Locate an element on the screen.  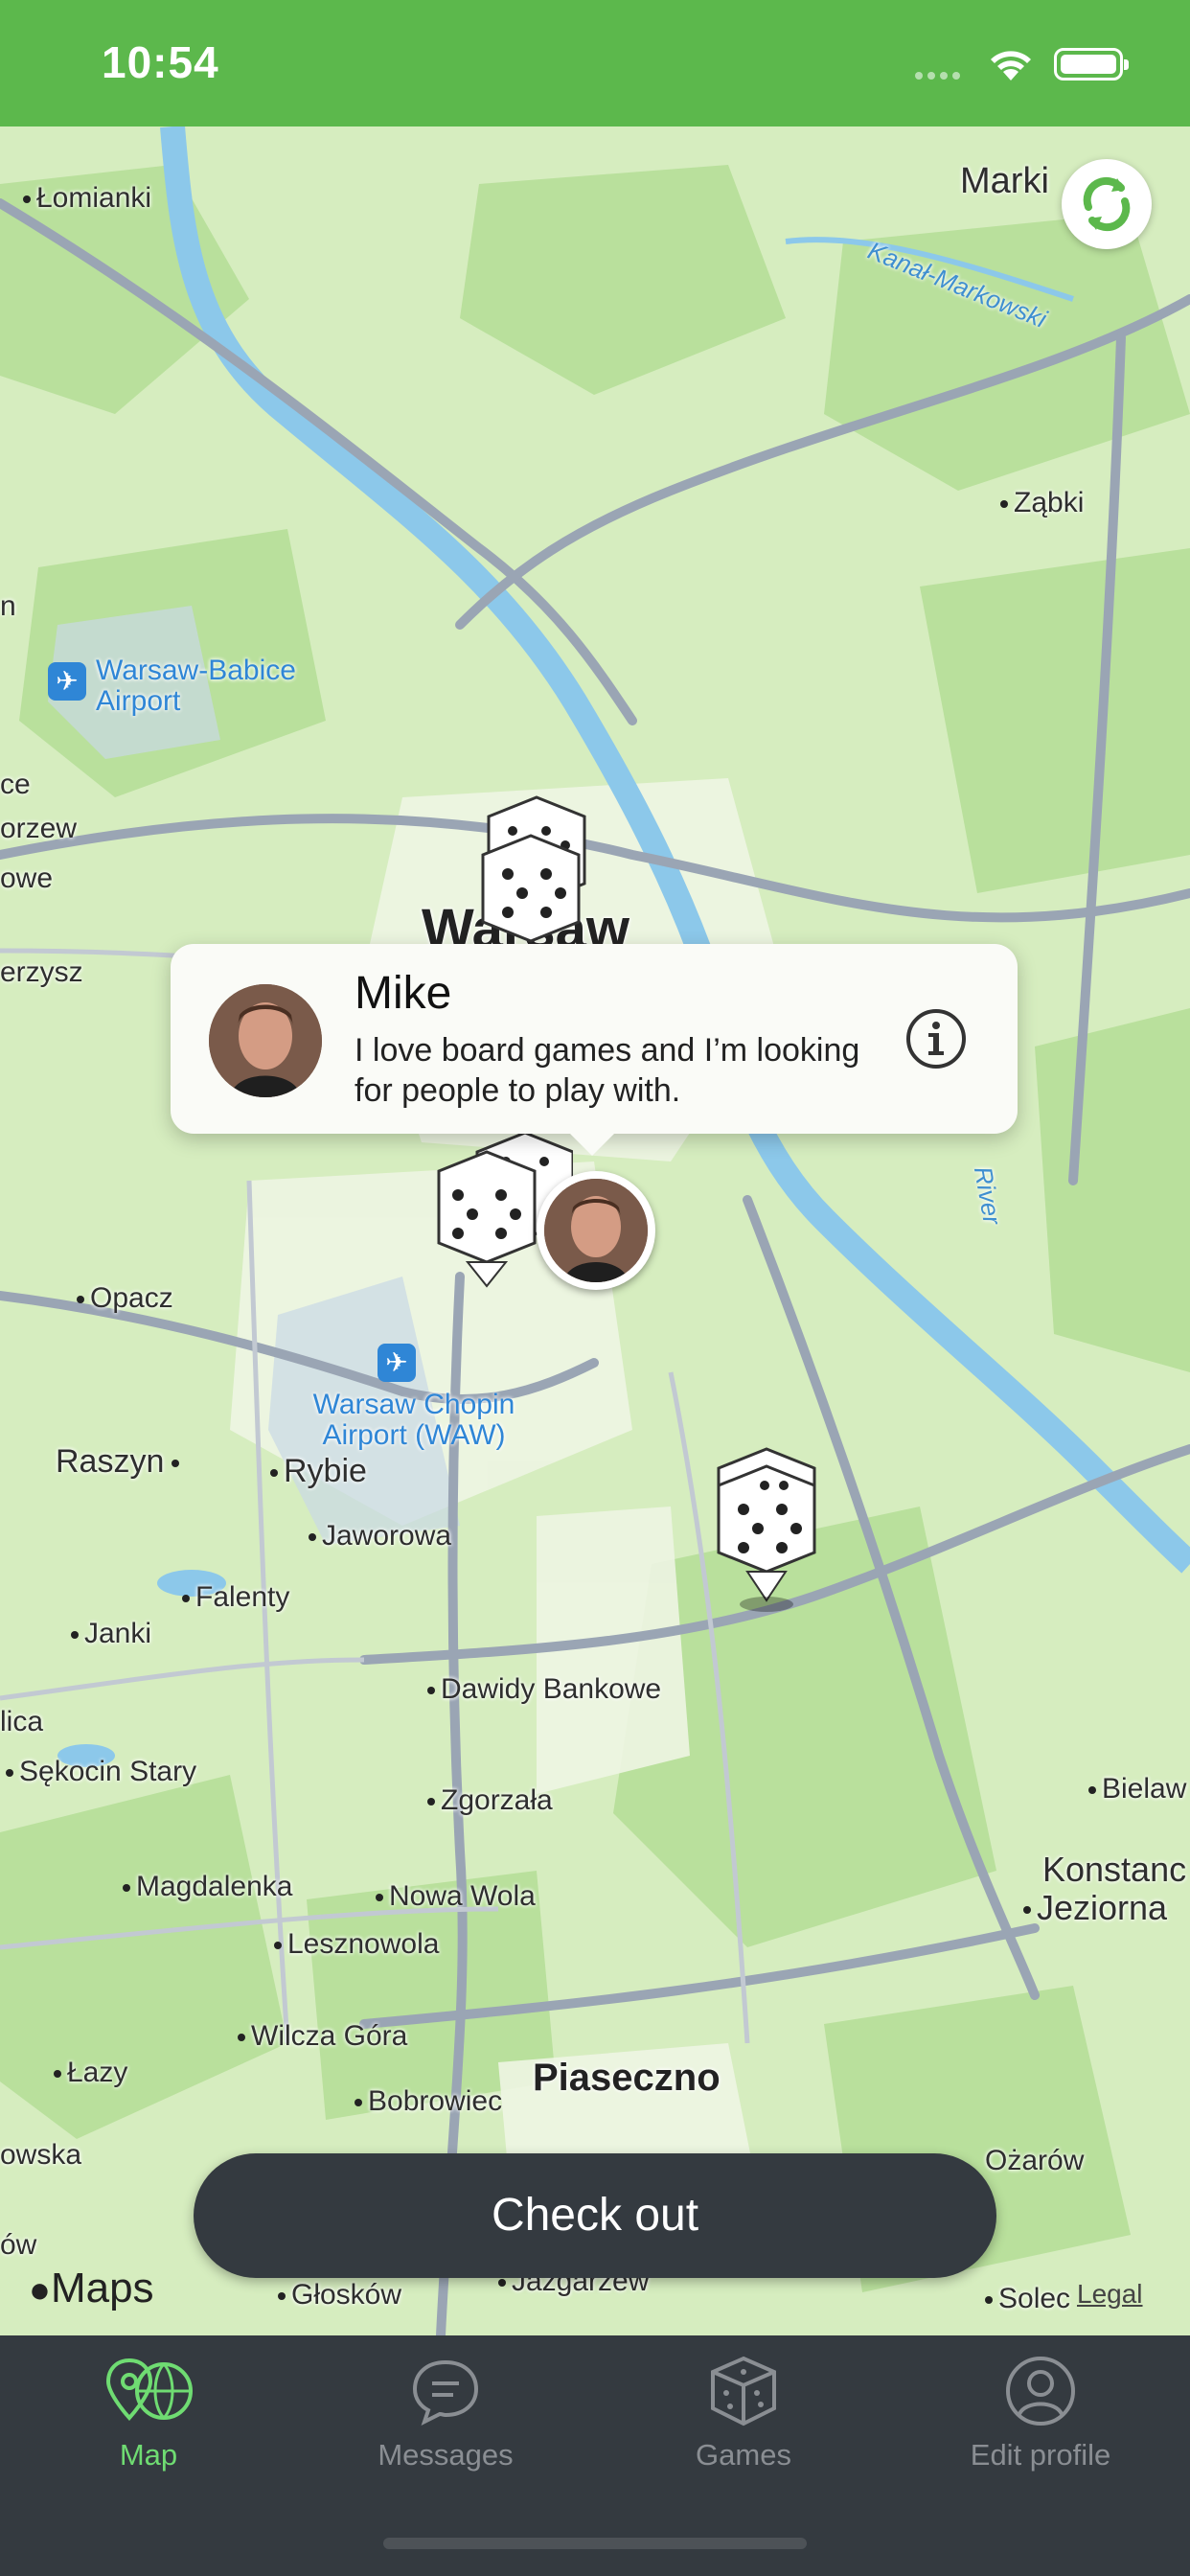
apple-icon: ● is located at coordinates (40, 2290).